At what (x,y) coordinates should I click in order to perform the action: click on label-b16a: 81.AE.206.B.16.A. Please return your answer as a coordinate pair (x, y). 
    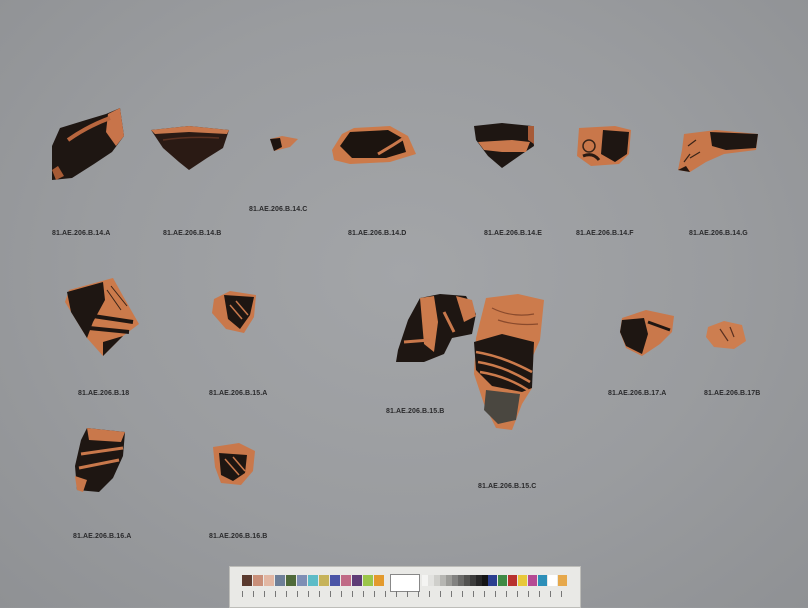
    Looking at the image, I should click on (102, 536).